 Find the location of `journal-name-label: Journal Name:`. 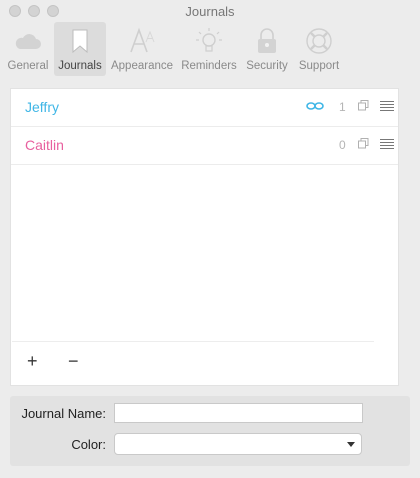

journal-name-label: Journal Name: is located at coordinates (63, 413).